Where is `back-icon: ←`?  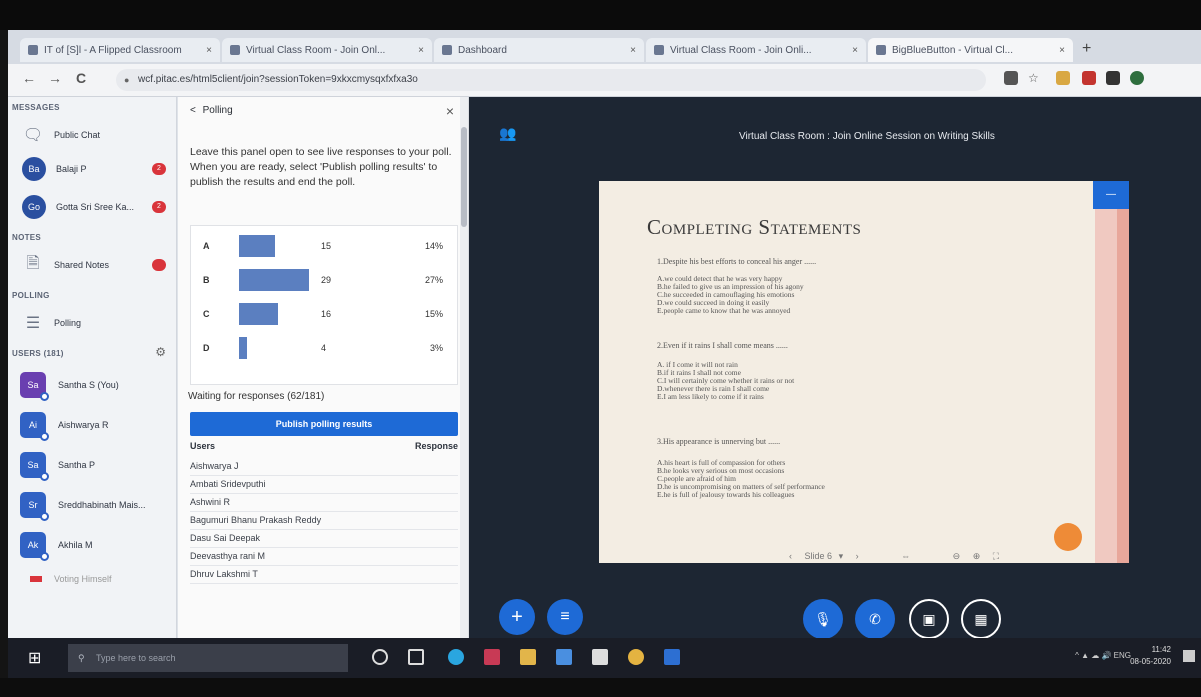
back-icon: ← is located at coordinates (29, 78).